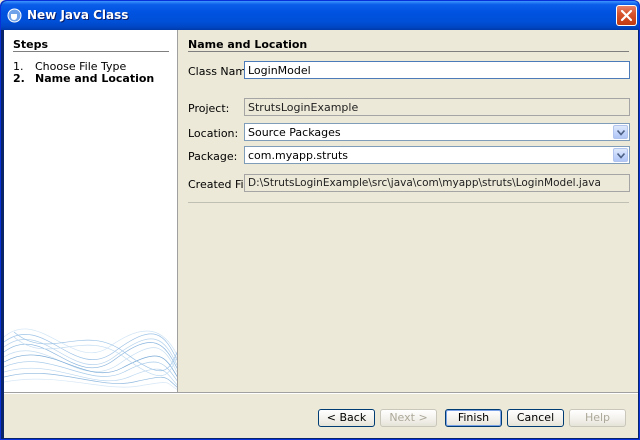 This screenshot has height=440, width=640. I want to click on form-divider, so click(408, 202).